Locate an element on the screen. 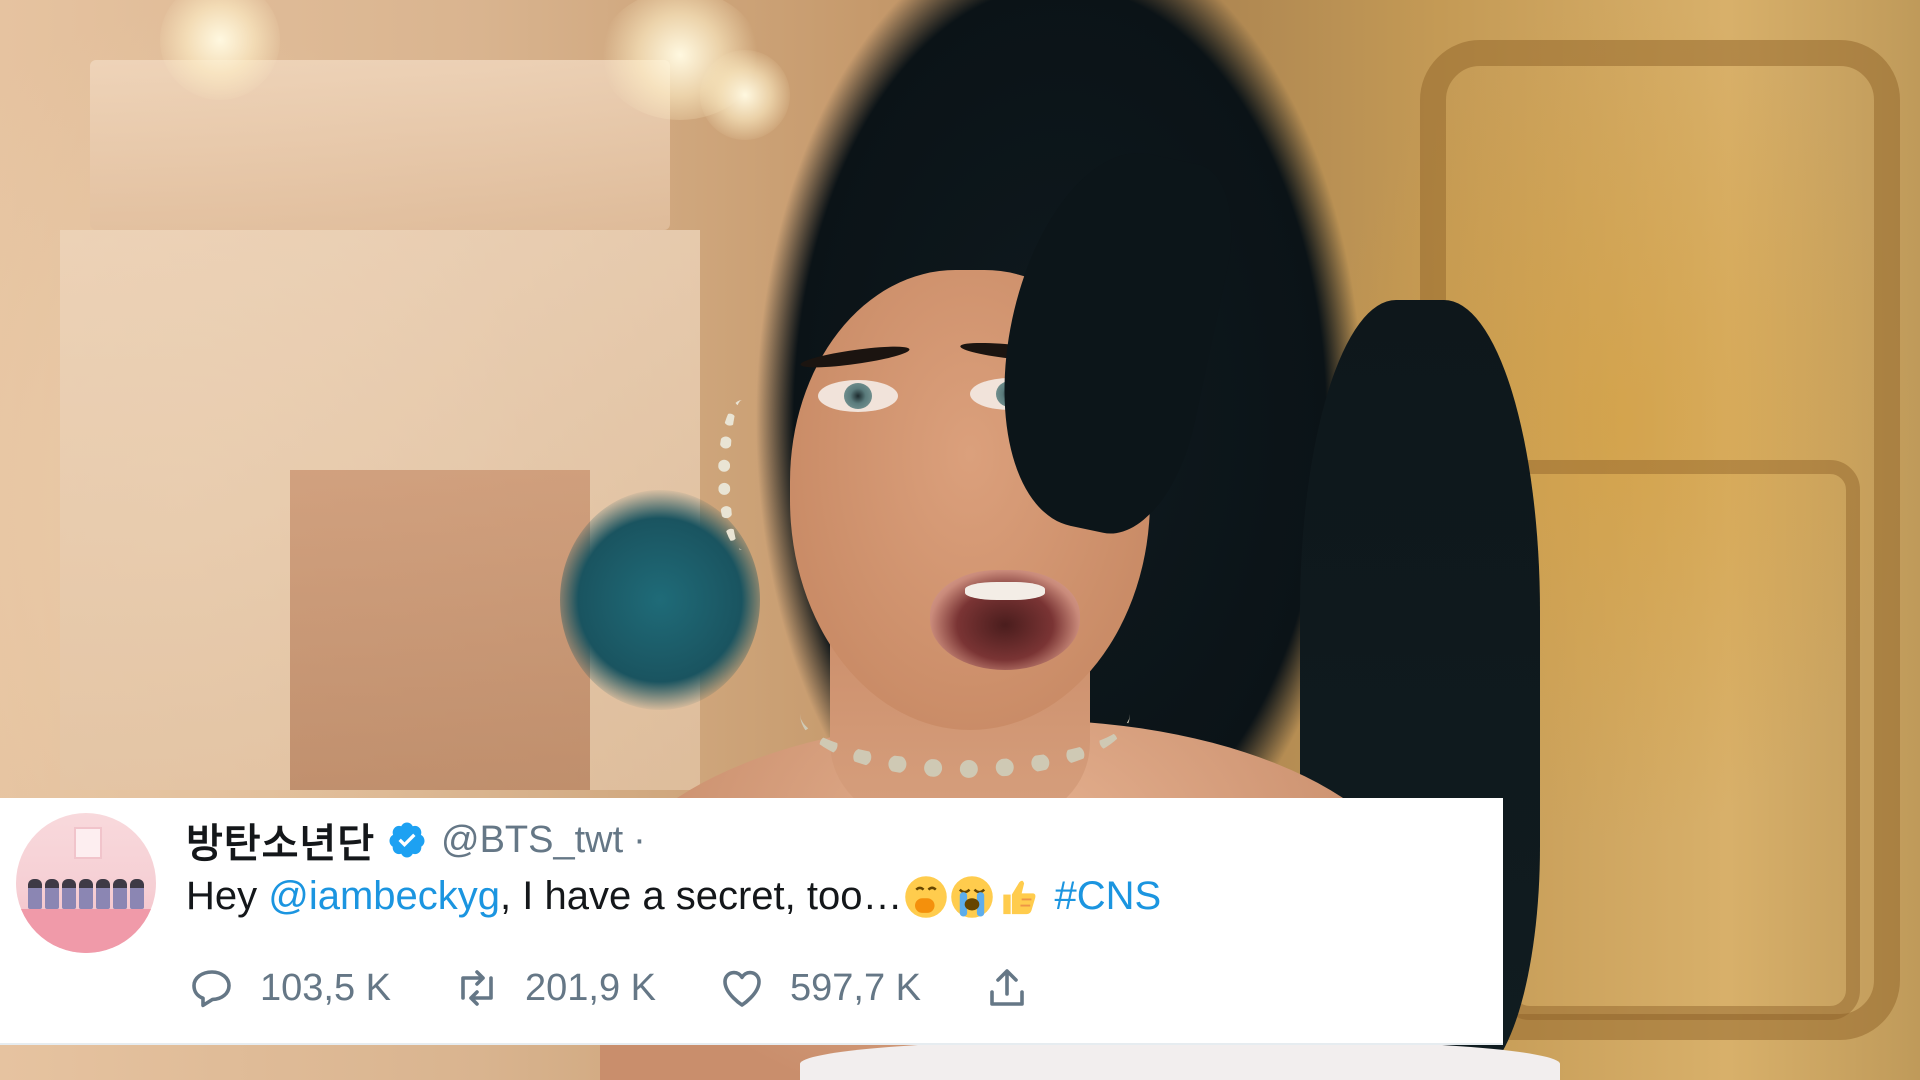  share-icon is located at coordinates (1007, 987).